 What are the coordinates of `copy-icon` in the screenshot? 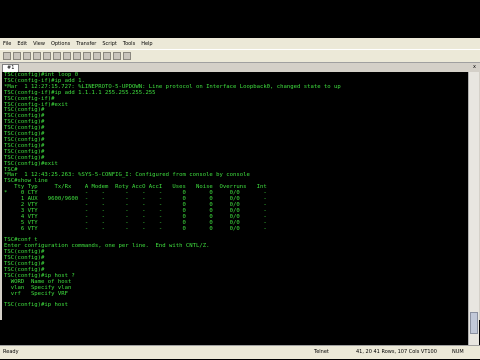 It's located at (57, 56).